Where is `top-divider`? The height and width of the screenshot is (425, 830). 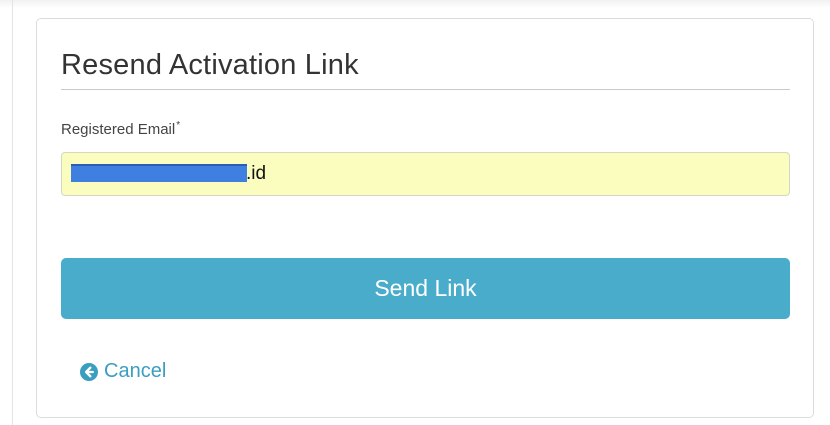 top-divider is located at coordinates (415, 4).